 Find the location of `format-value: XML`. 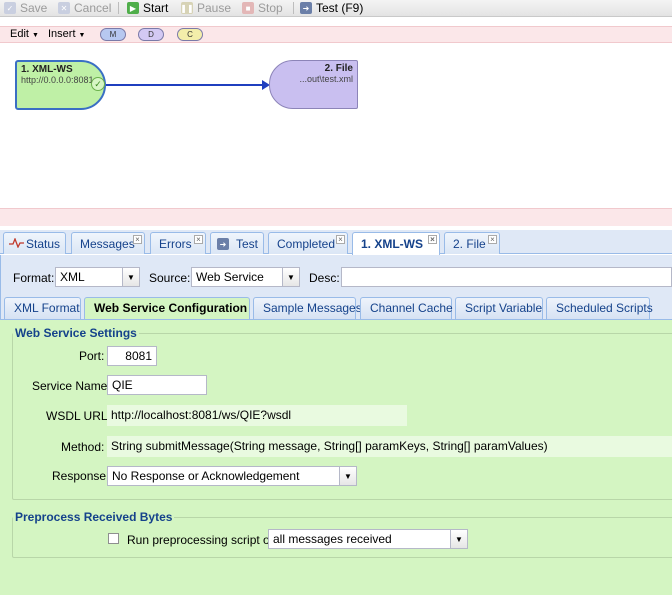

format-value: XML is located at coordinates (72, 277).